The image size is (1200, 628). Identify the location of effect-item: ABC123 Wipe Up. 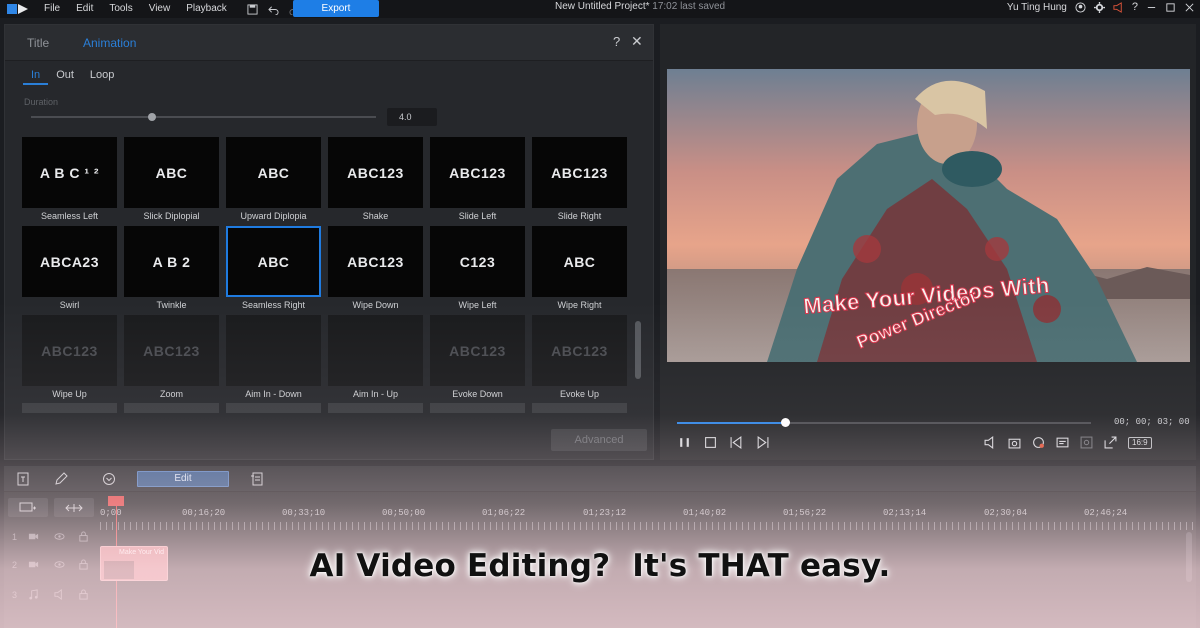
(69, 357).